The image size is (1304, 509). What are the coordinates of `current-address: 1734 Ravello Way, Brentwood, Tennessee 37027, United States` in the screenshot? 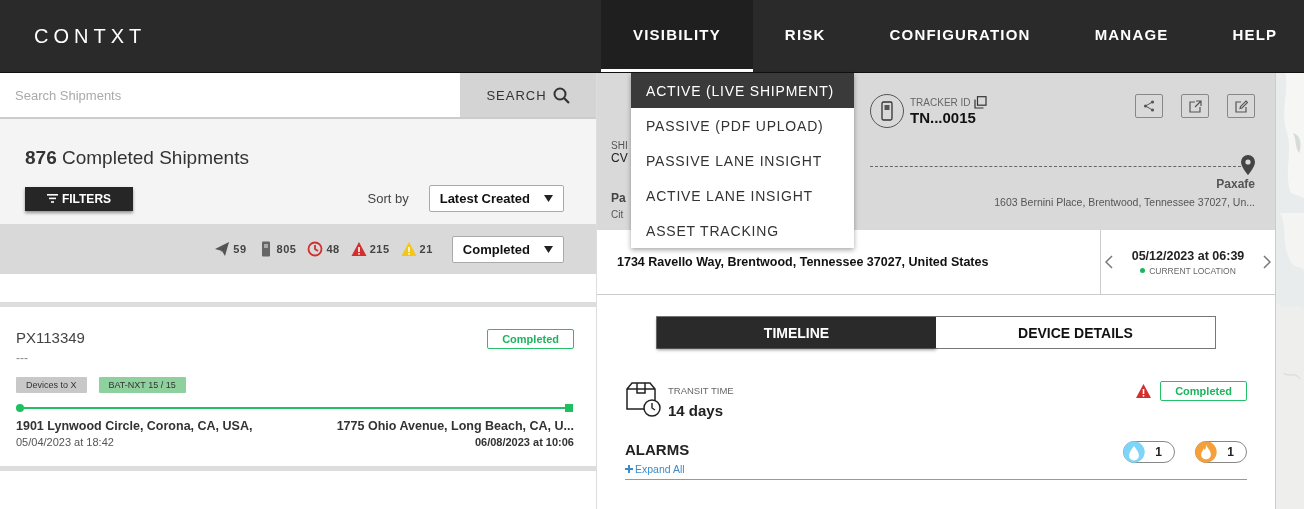 It's located at (803, 262).